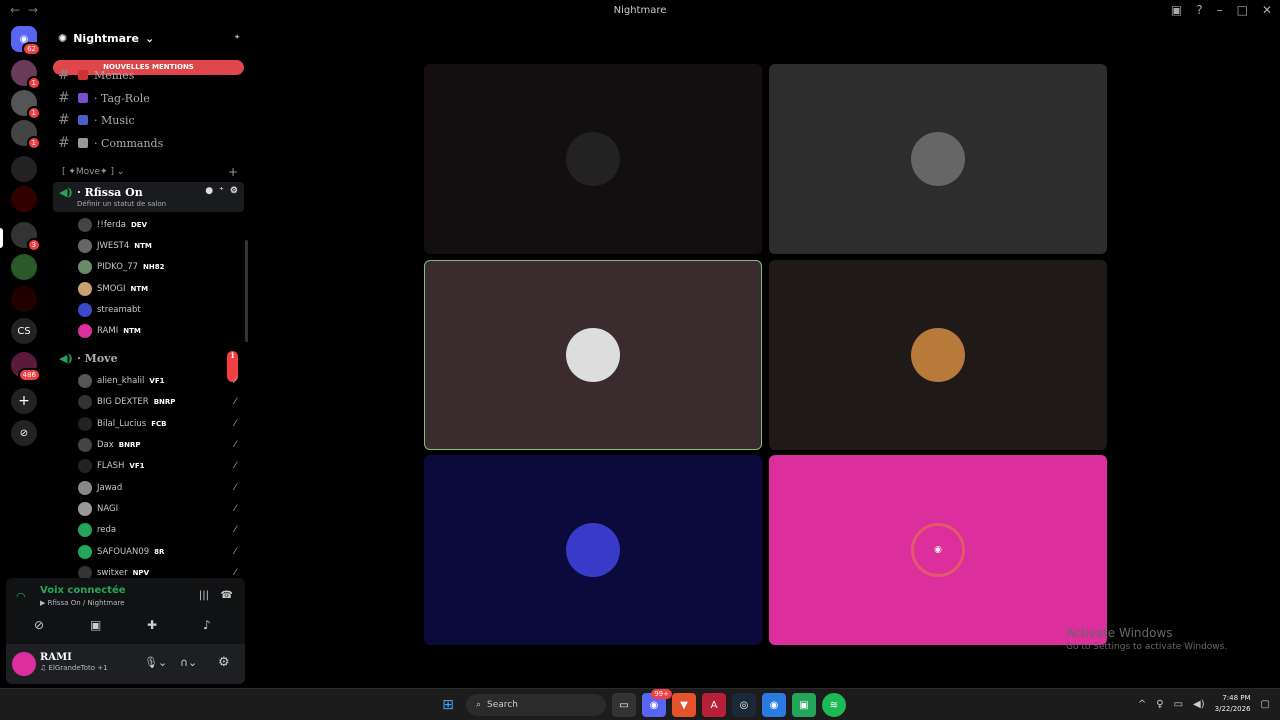 The image size is (1280, 720). What do you see at coordinates (96, 120) in the screenshot?
I see `channel-music: # · Music` at bounding box center [96, 120].